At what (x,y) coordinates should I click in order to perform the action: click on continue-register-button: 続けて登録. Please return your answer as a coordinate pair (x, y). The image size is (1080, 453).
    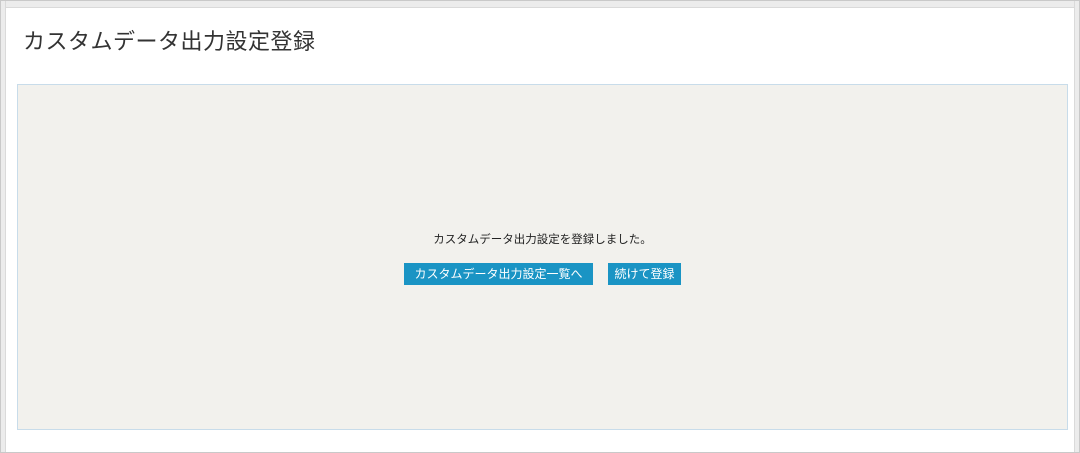
    Looking at the image, I should click on (644, 274).